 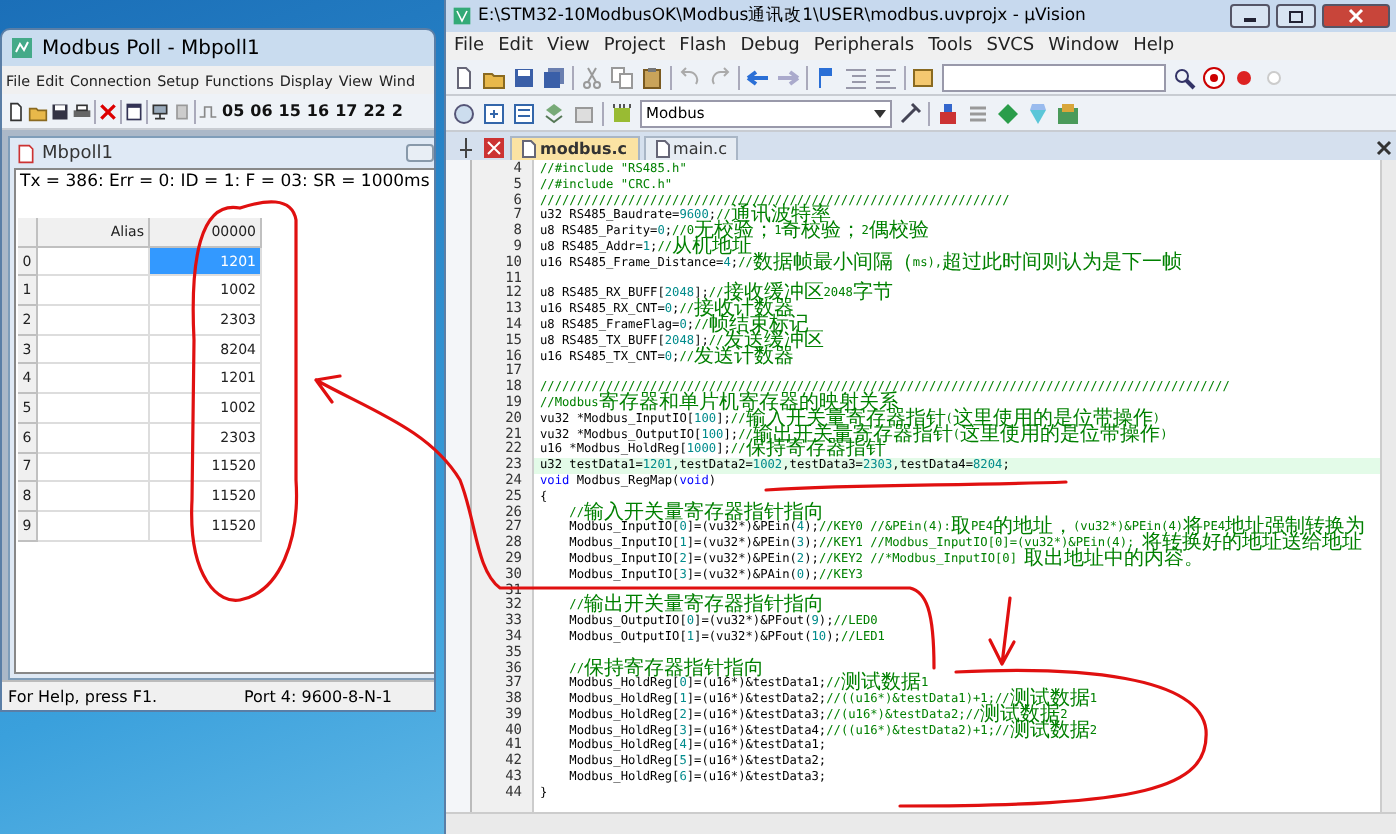 I want to click on pin-icon, so click(x=466, y=148).